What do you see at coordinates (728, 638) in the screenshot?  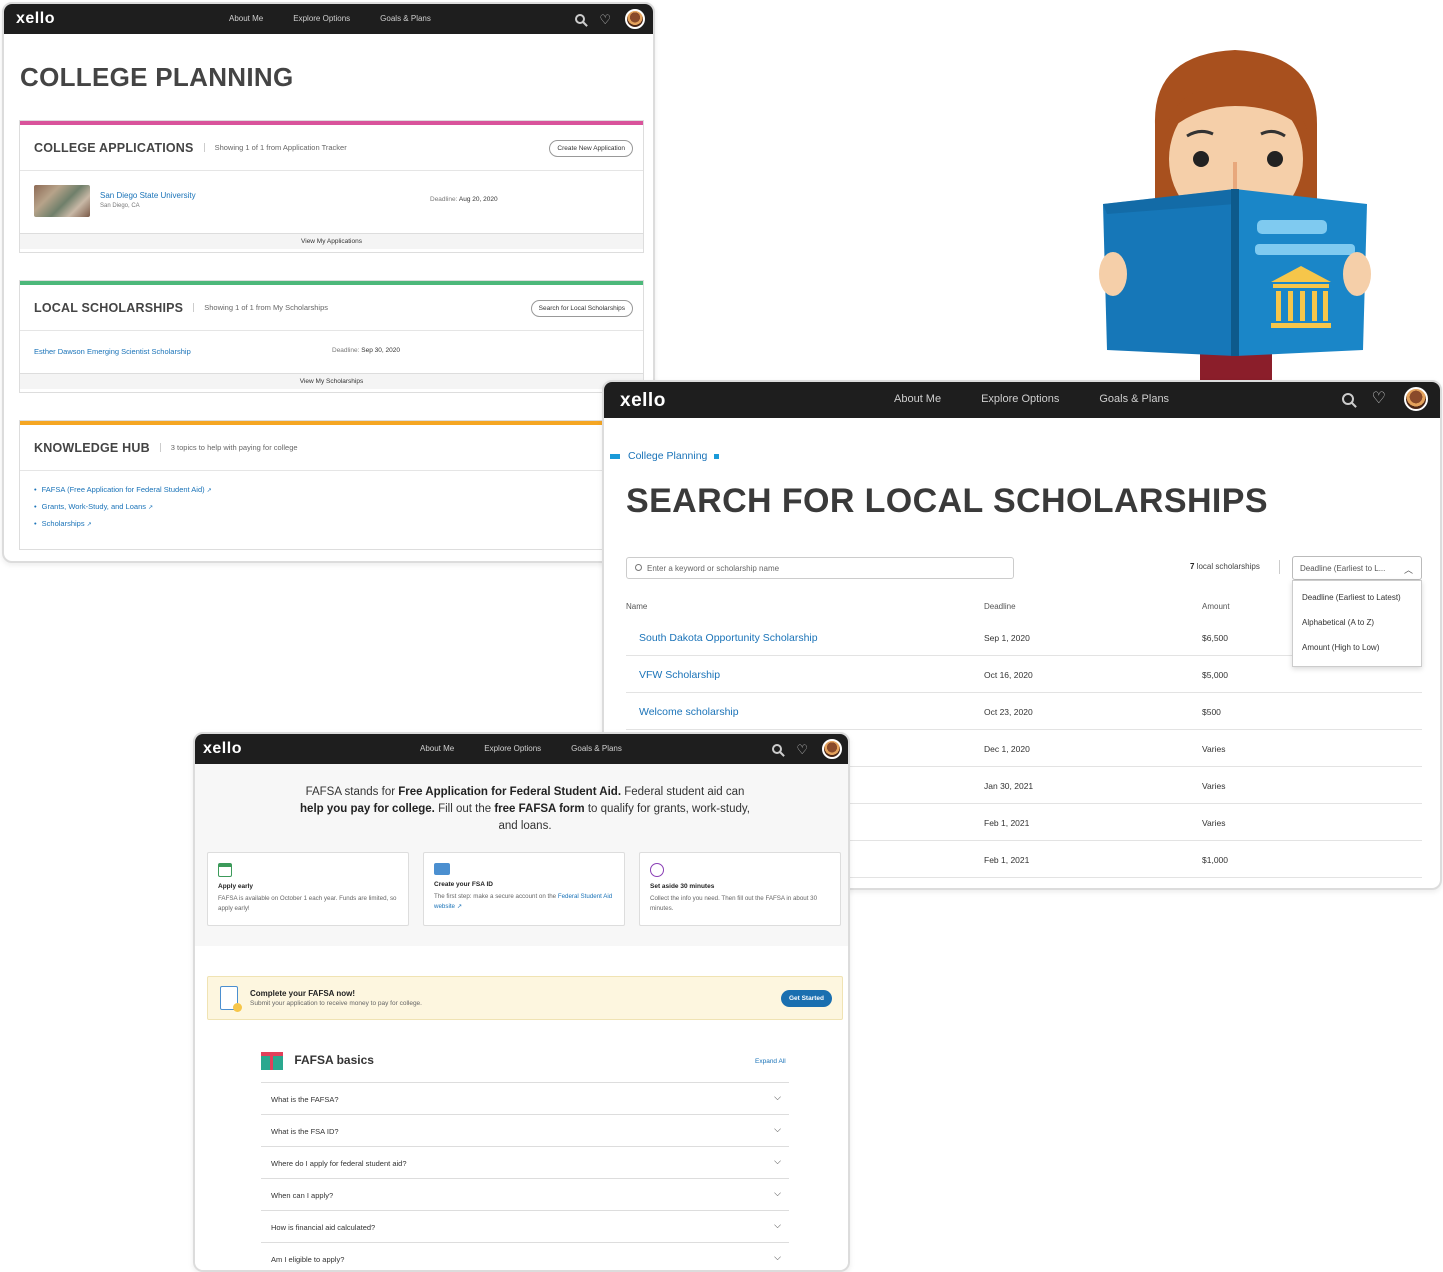 I see `scholarship-name: South Dakota Opportunity Scholarship` at bounding box center [728, 638].